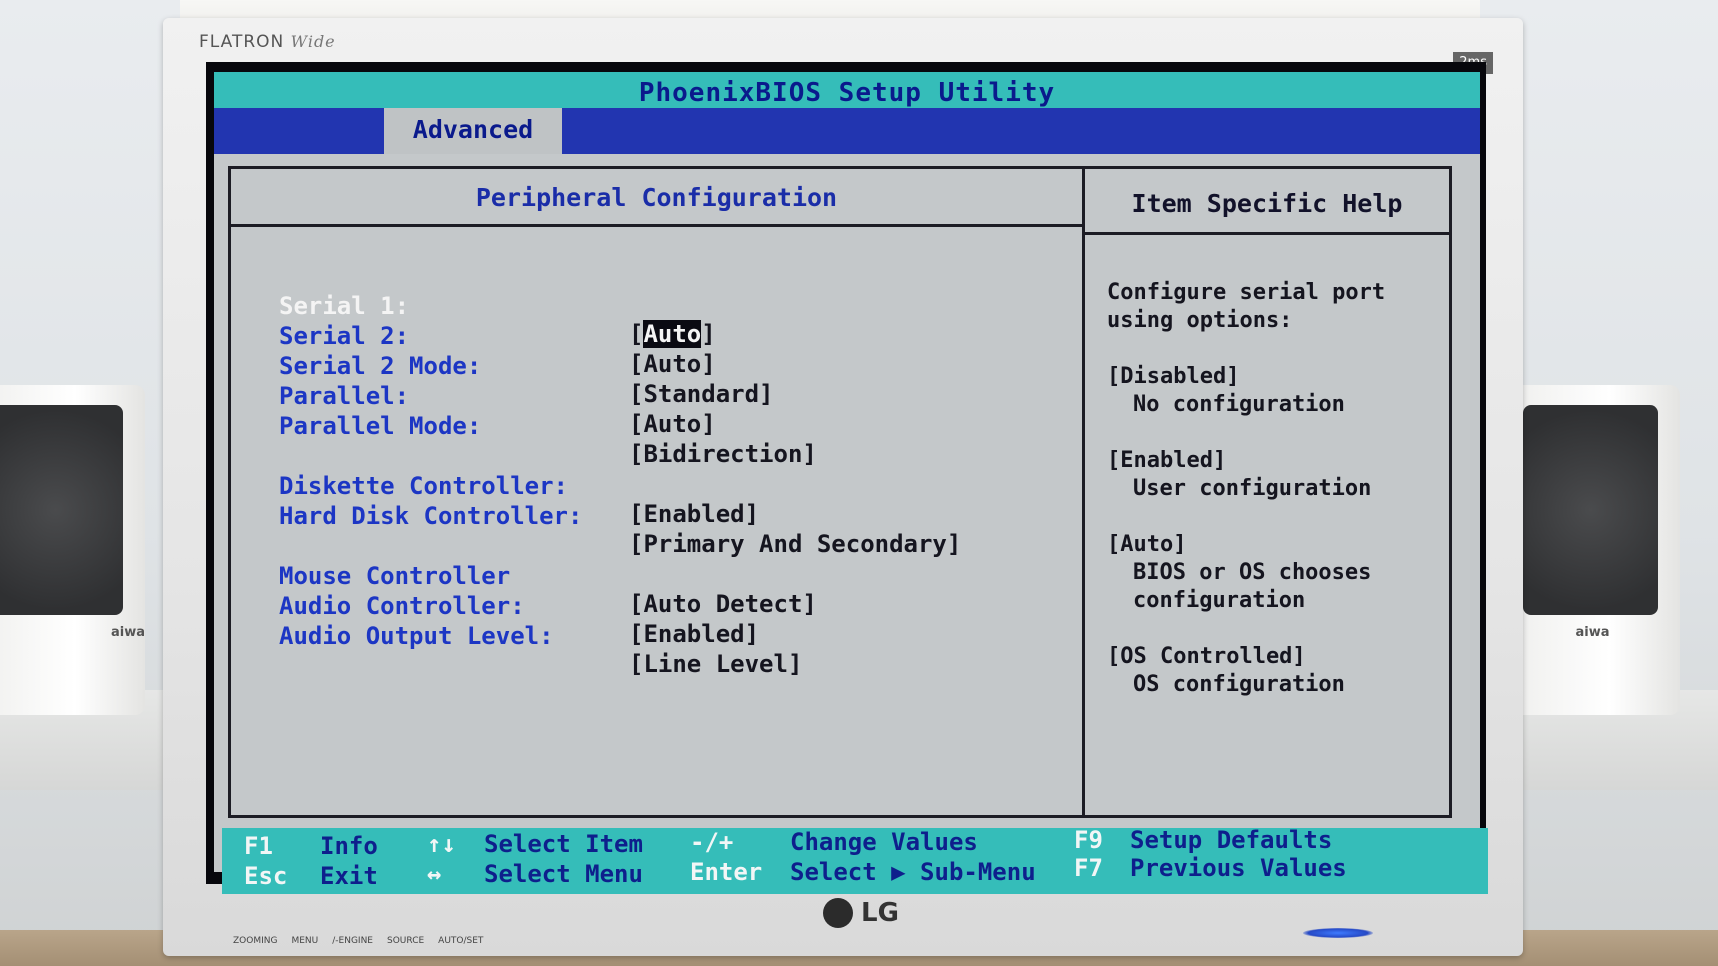  What do you see at coordinates (242, 42) in the screenshot?
I see `monitor-brand-name: FLATRON` at bounding box center [242, 42].